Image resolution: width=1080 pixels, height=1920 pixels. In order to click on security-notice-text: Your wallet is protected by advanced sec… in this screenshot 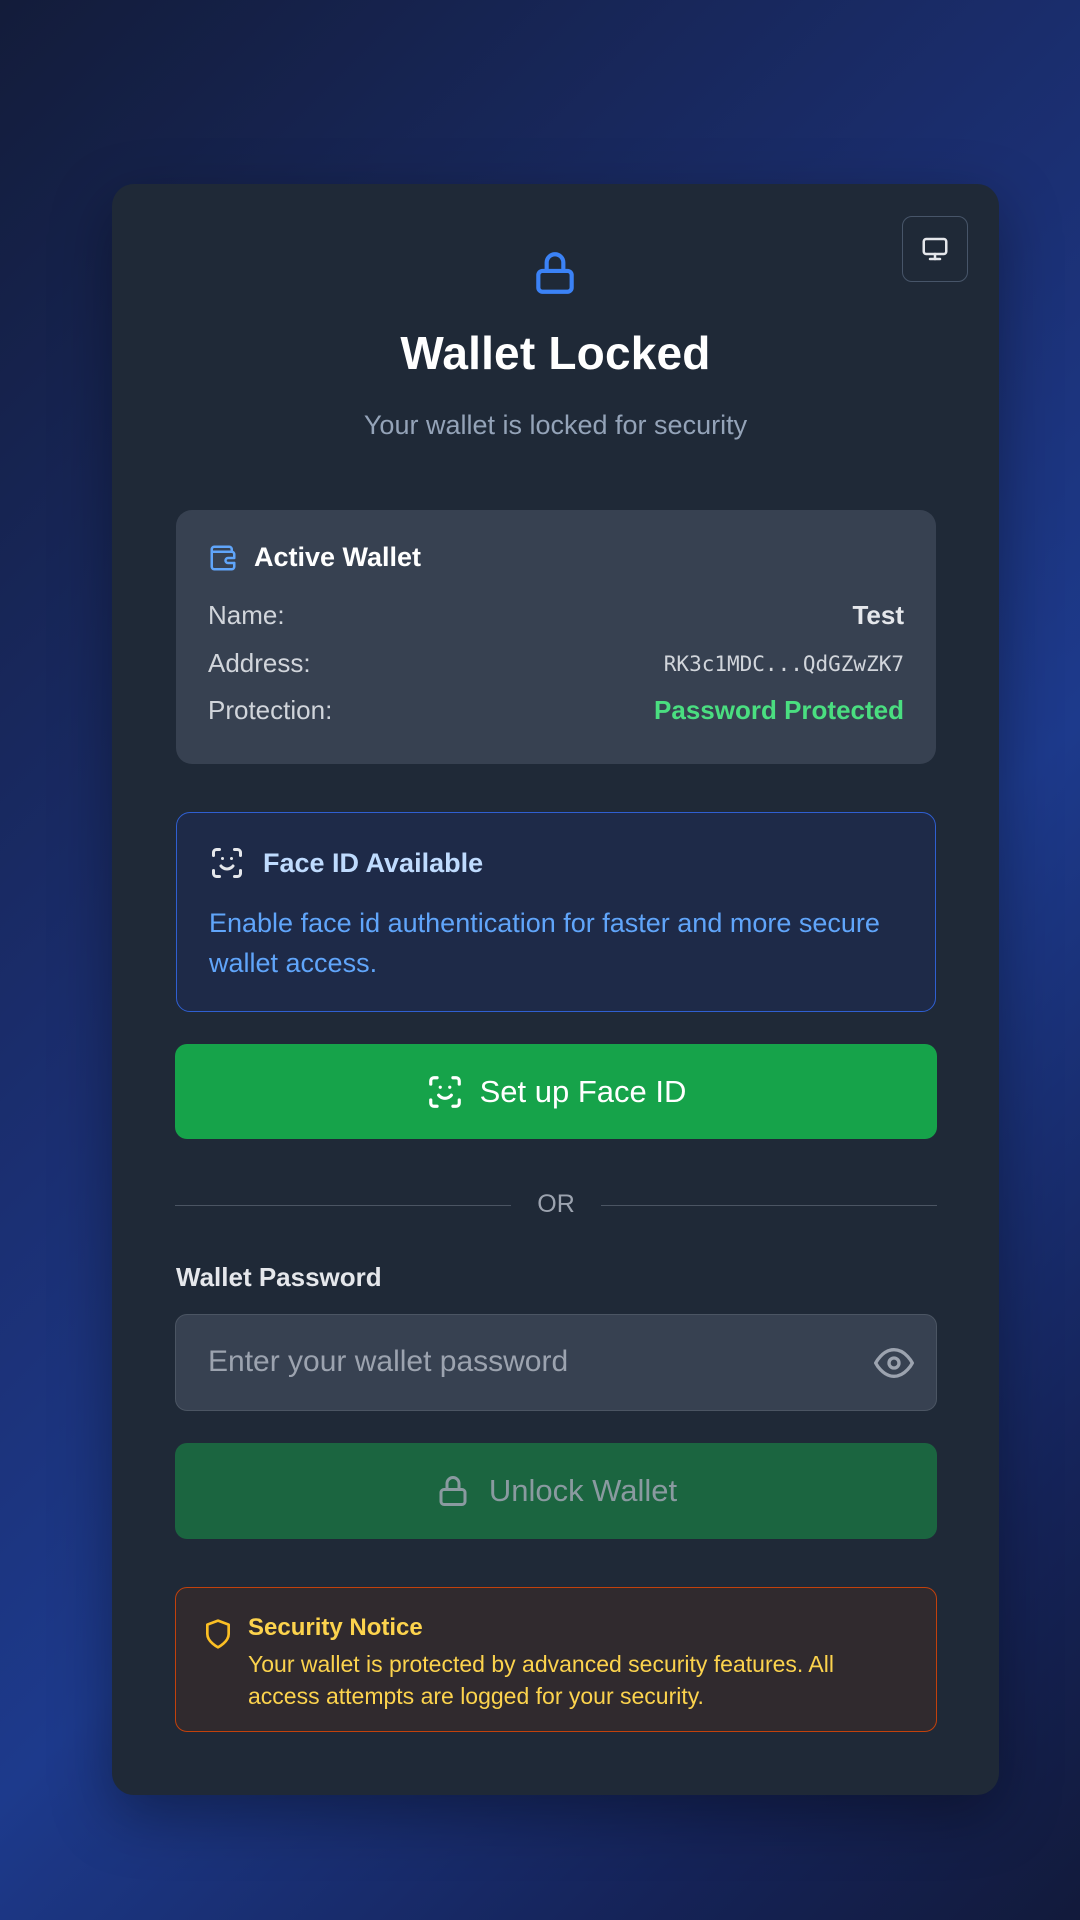, I will do `click(541, 1680)`.